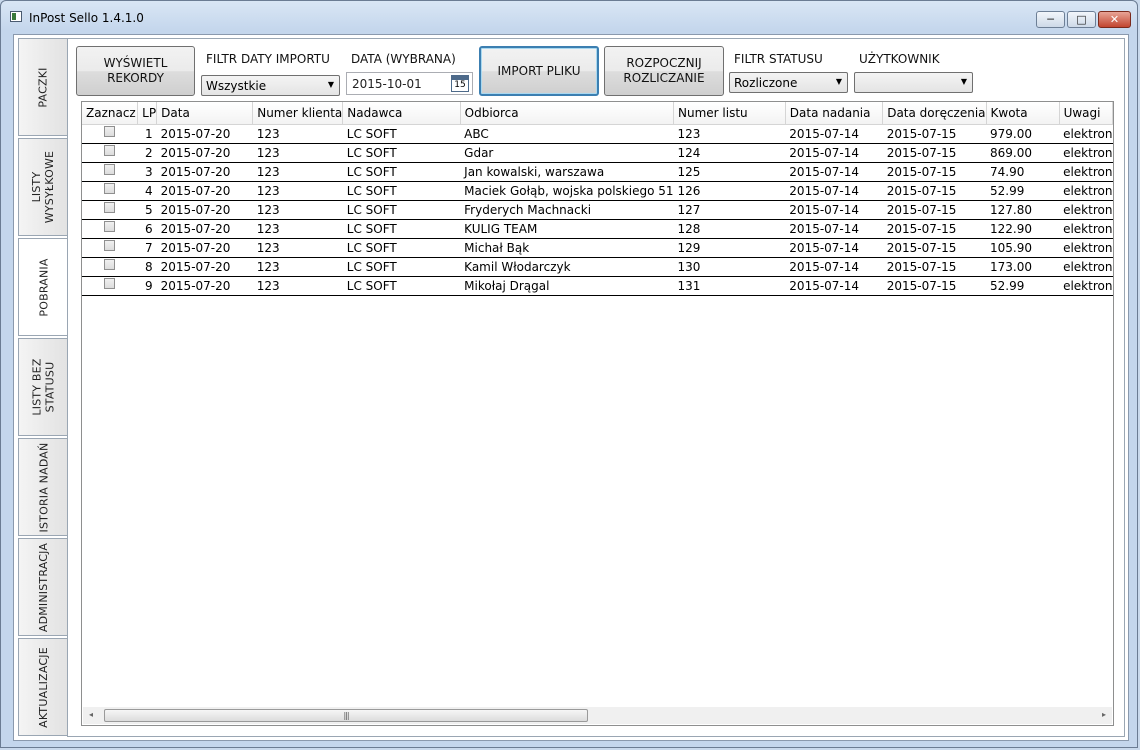  I want to click on scroll-left-icon: ◂, so click(91, 714).